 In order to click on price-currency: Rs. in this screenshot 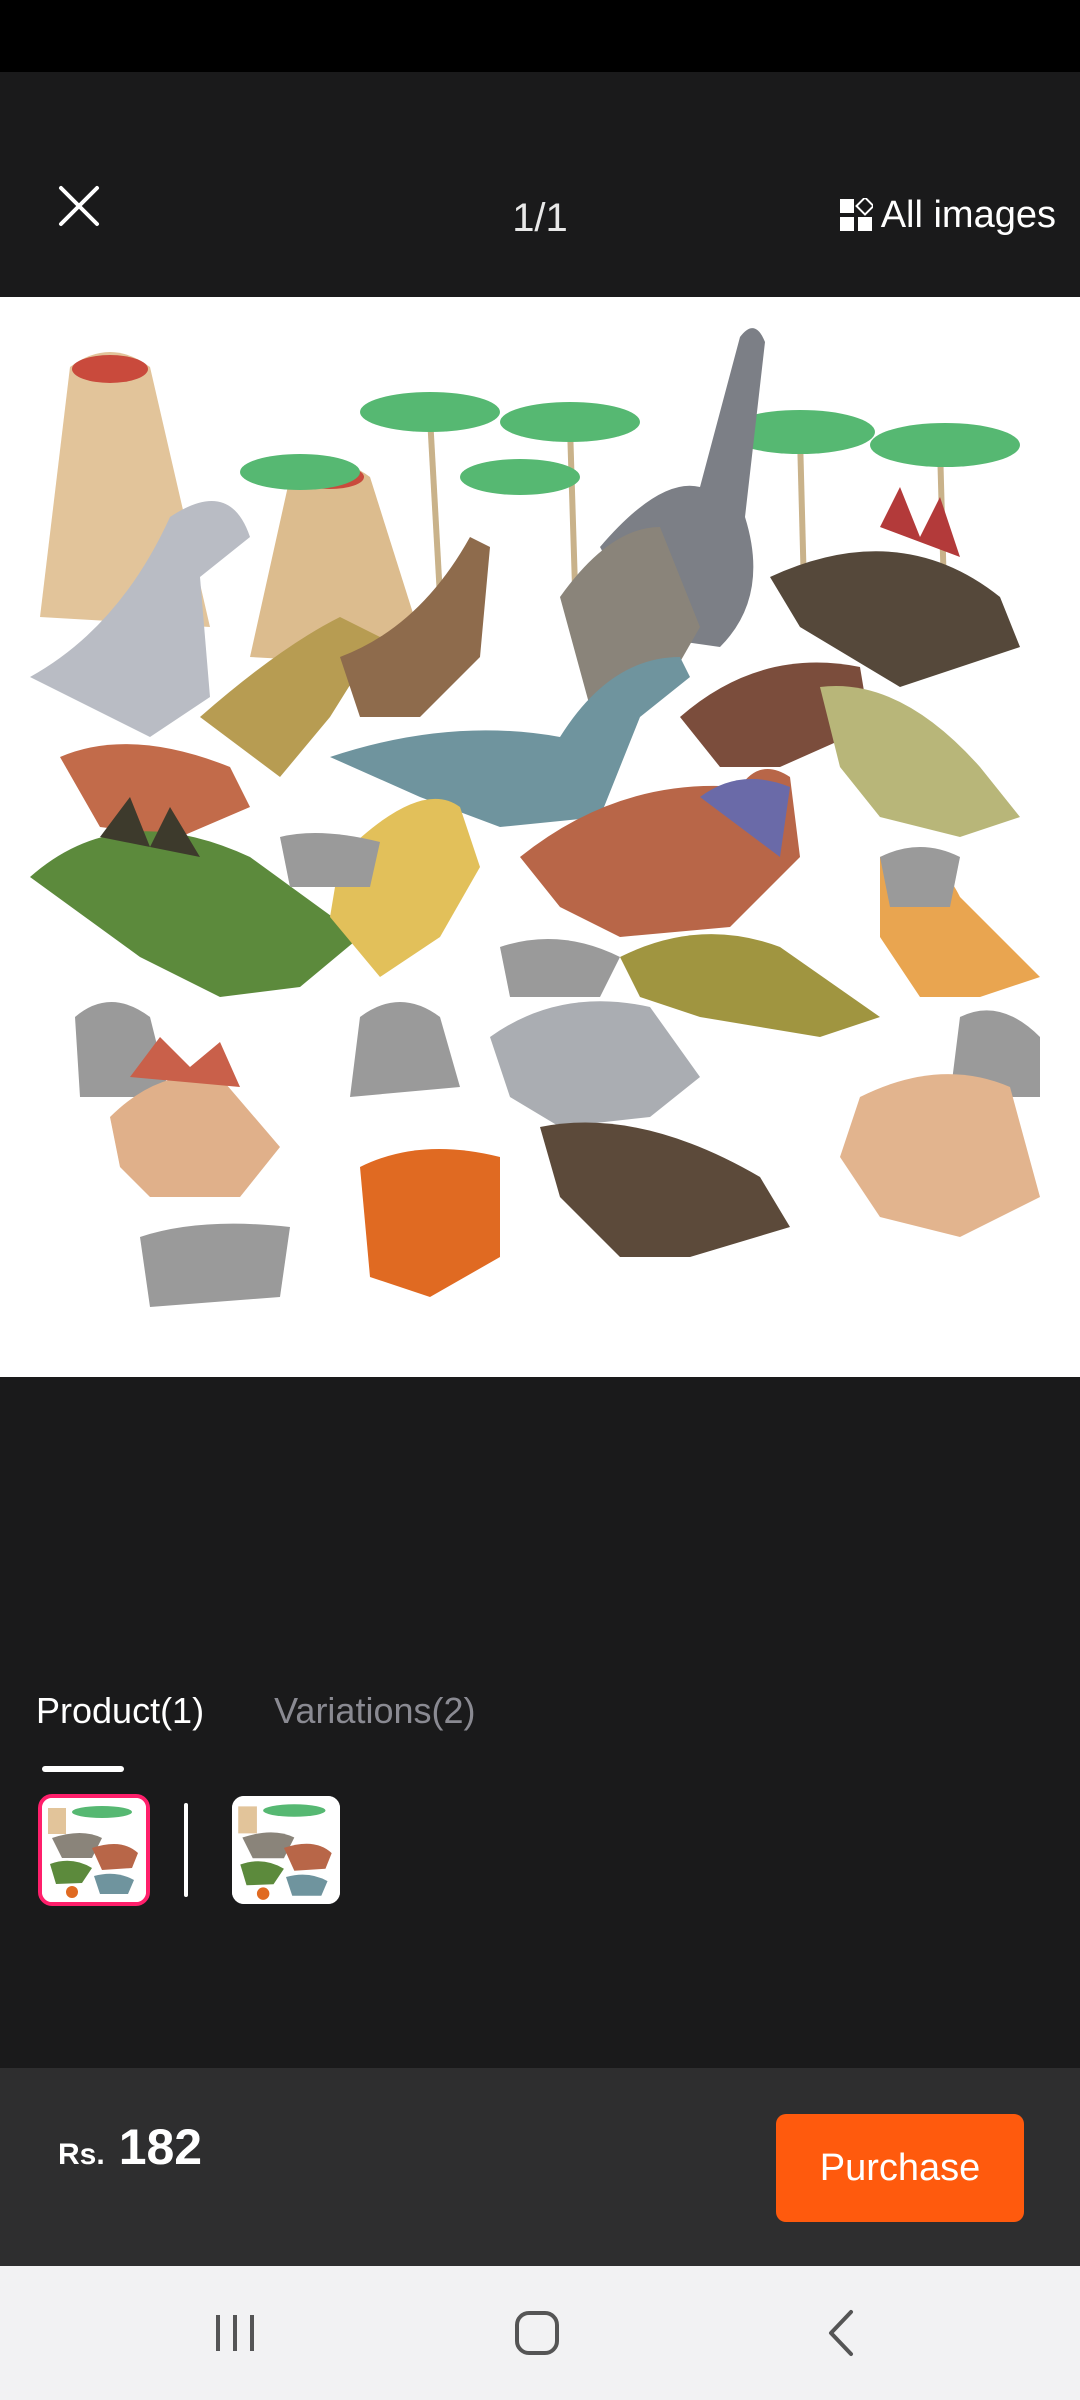, I will do `click(81, 2154)`.